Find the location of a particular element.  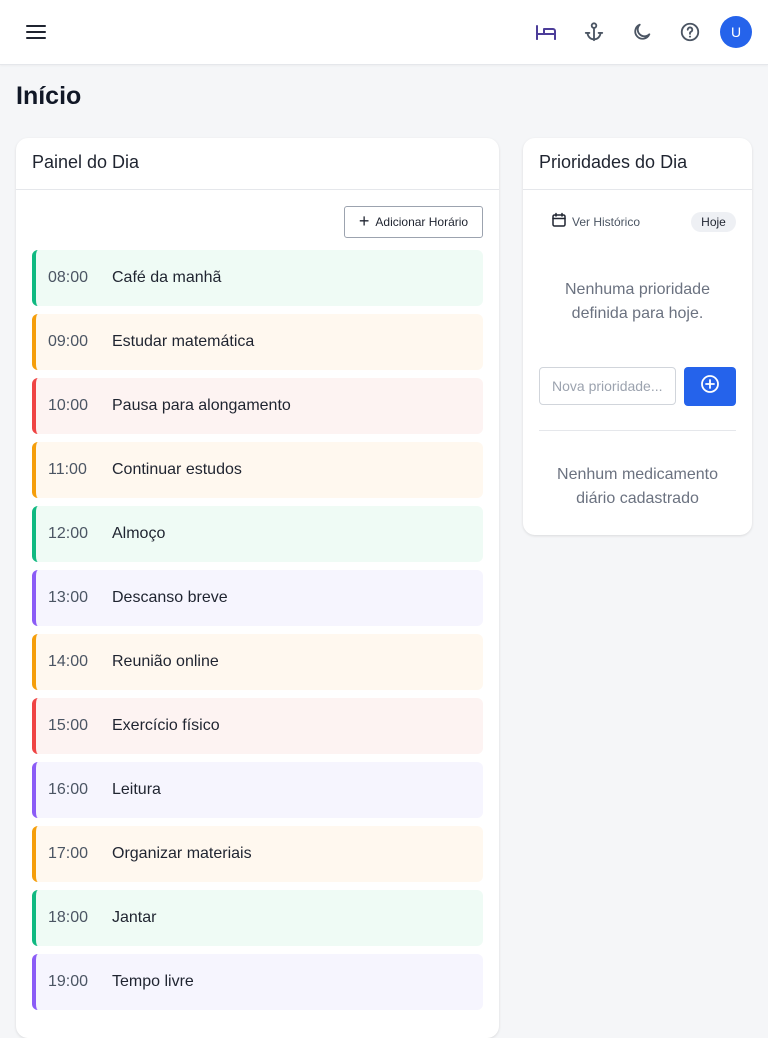

schedule-time: 15:00 is located at coordinates (68, 725).